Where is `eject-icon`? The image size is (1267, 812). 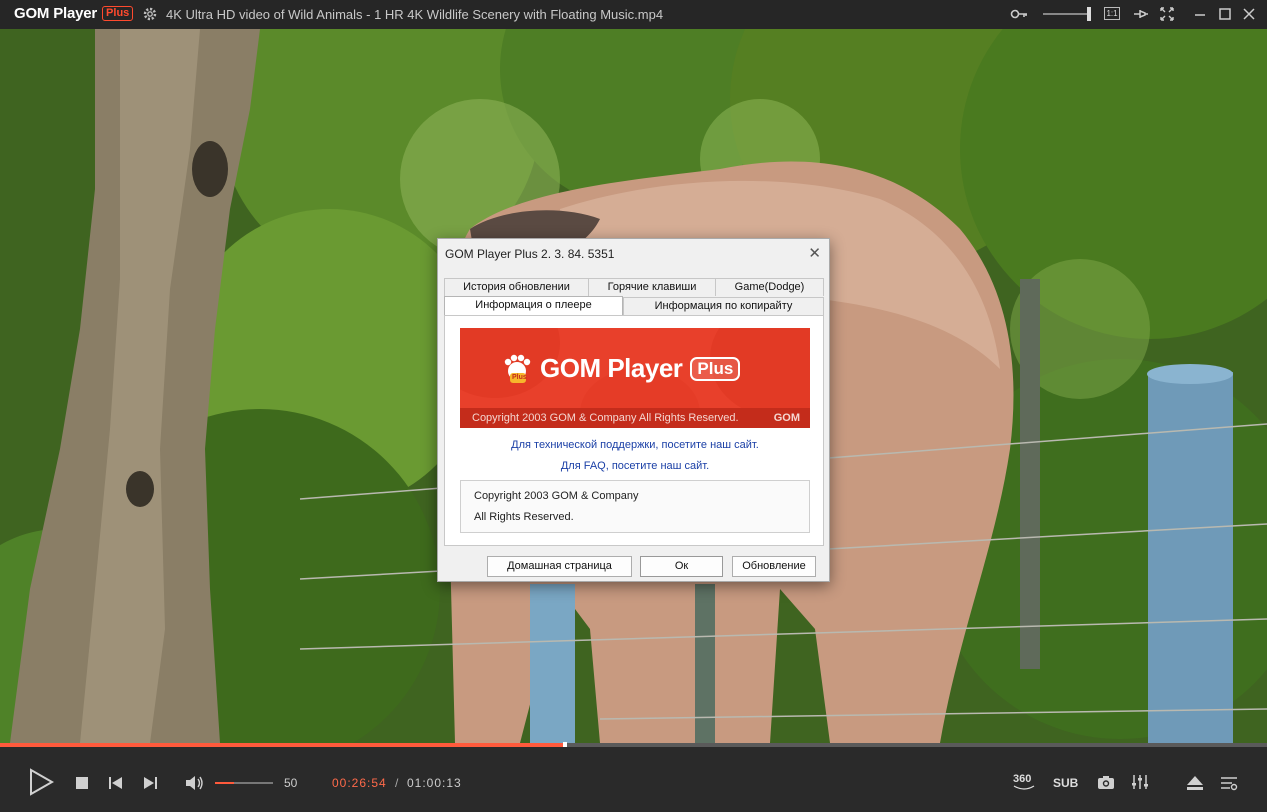
eject-icon is located at coordinates (1195, 783).